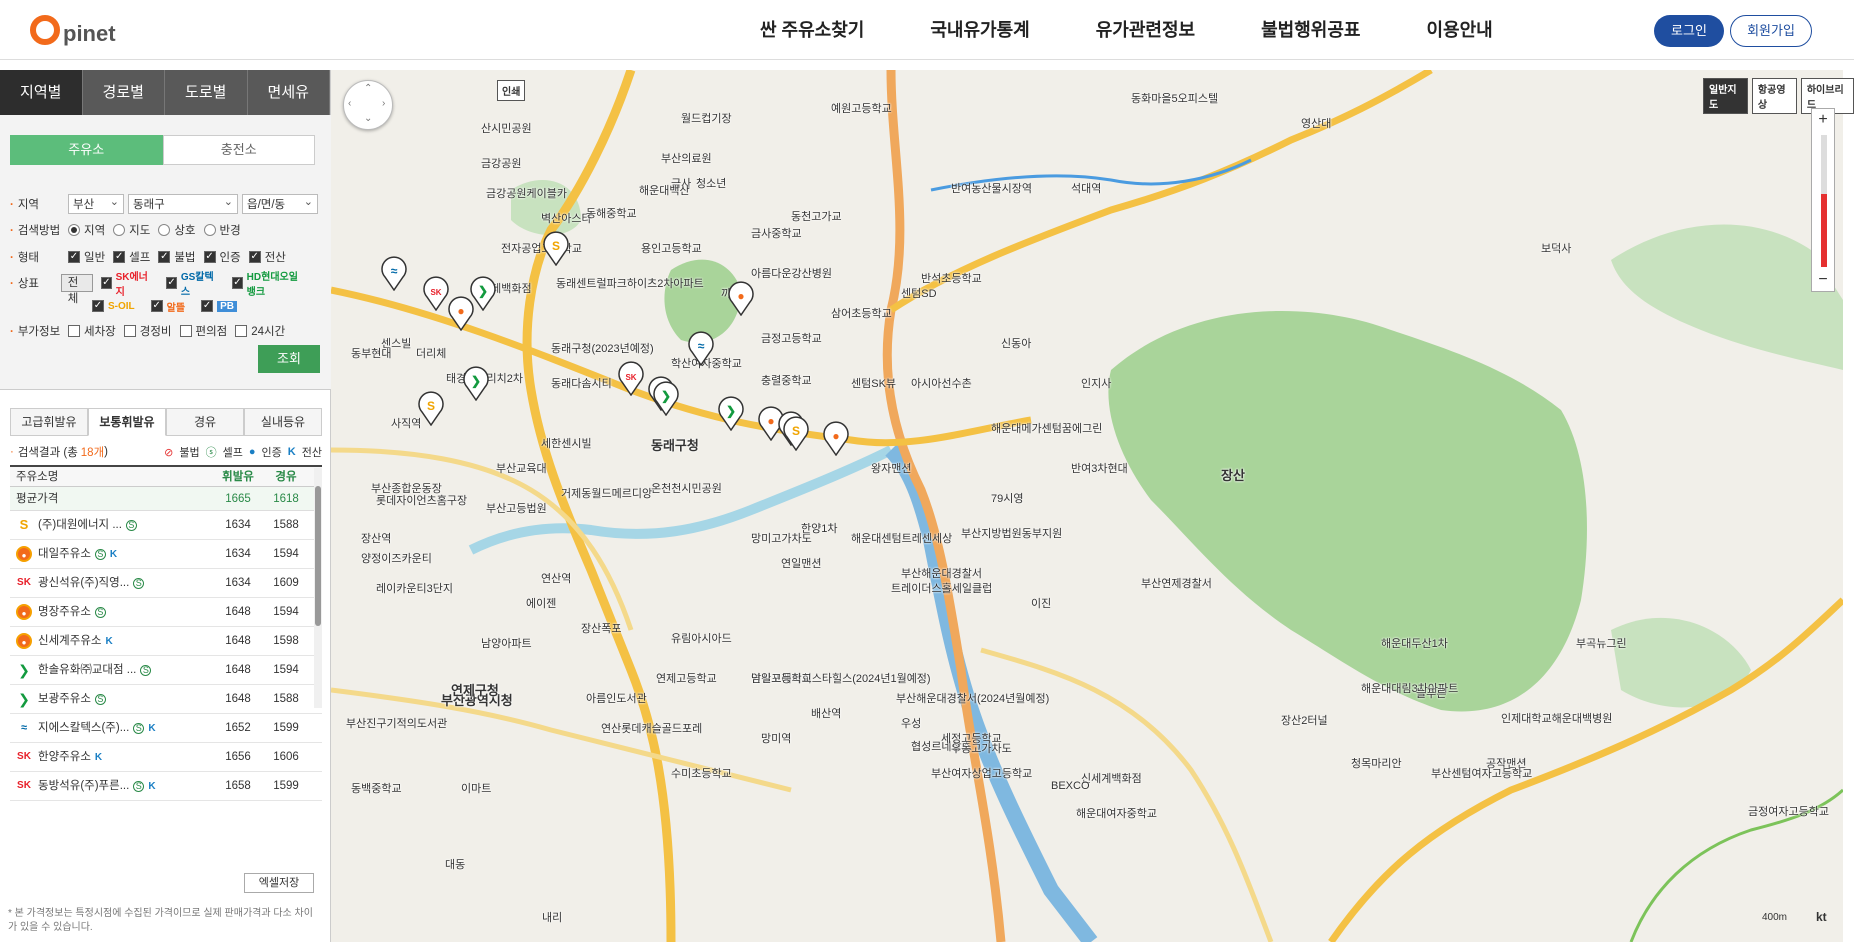 This screenshot has width=1854, height=942. Describe the element at coordinates (455, 864) in the screenshot. I see `map-place-label: 대동` at that location.